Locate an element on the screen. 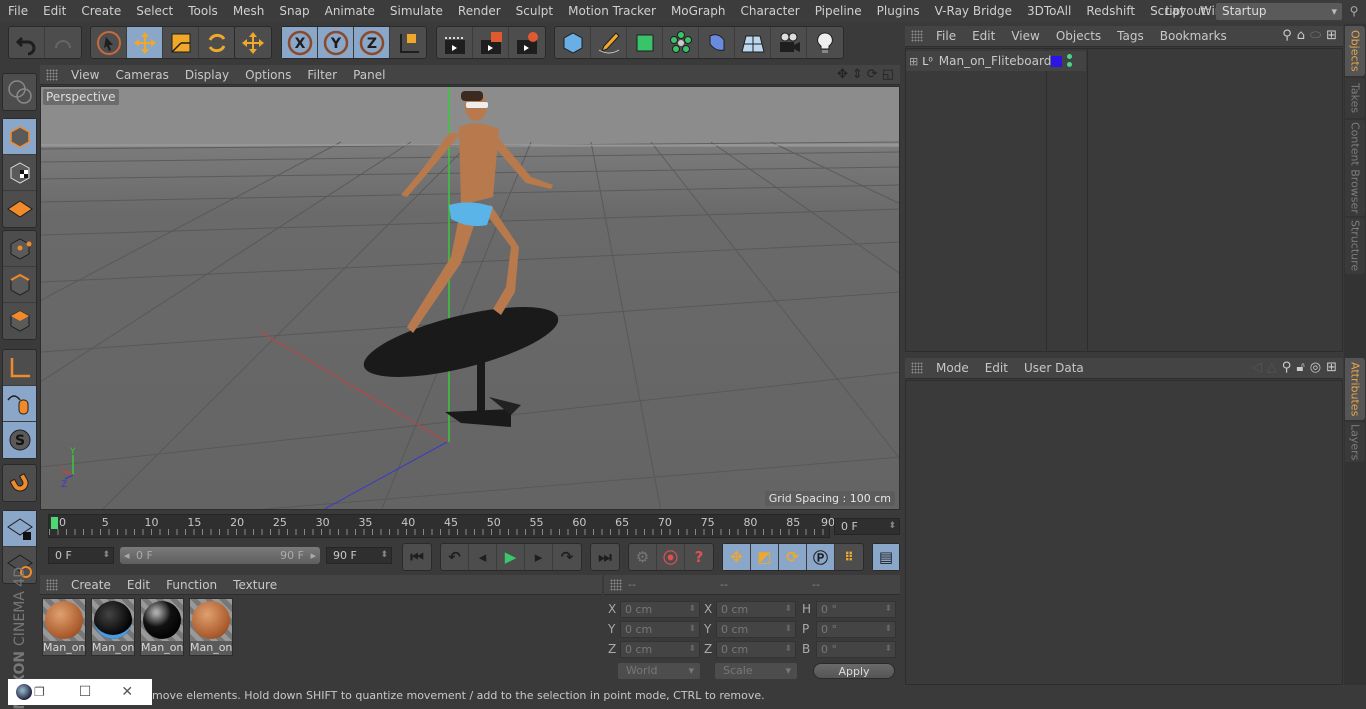 The width and height of the screenshot is (1366, 709). object-row: ⊞ L⁰ Man_on_Fliteboard is located at coordinates (996, 61).